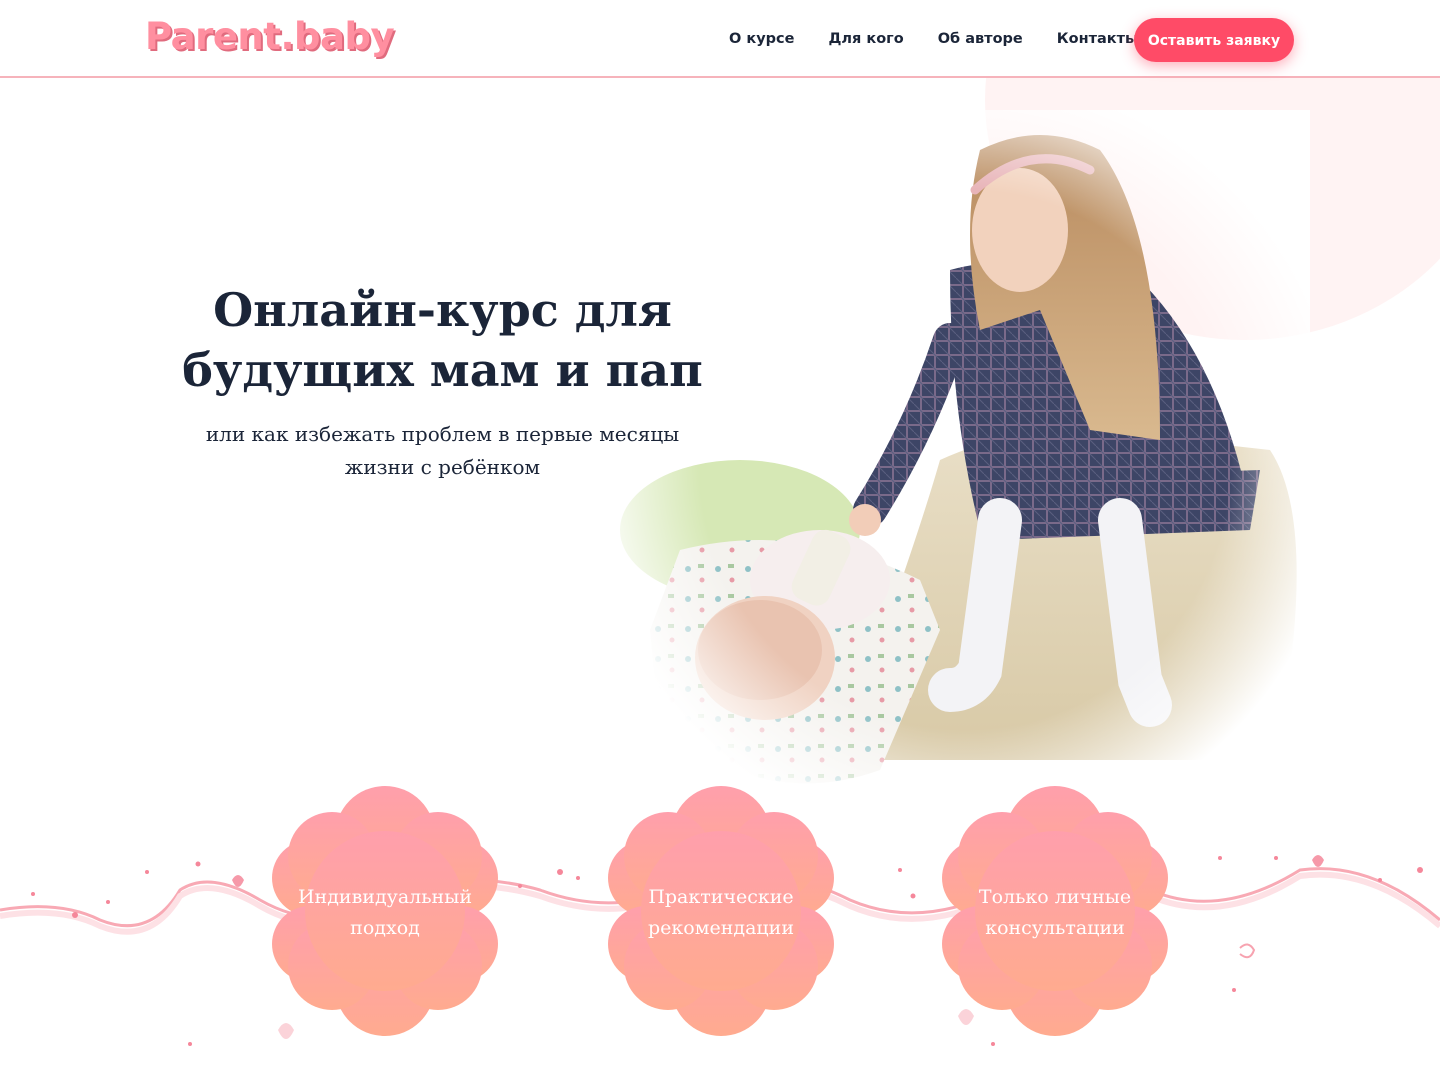 This screenshot has height=1066, width=1440. I want to click on nav-item-contacts: Контакты, so click(1097, 39).